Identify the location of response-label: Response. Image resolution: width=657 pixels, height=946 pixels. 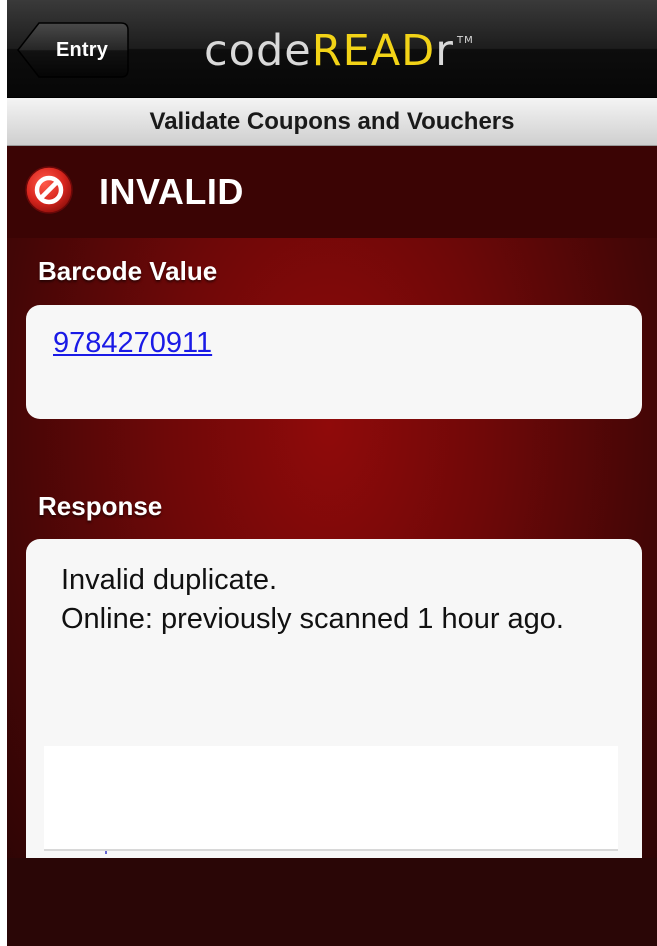
(100, 506).